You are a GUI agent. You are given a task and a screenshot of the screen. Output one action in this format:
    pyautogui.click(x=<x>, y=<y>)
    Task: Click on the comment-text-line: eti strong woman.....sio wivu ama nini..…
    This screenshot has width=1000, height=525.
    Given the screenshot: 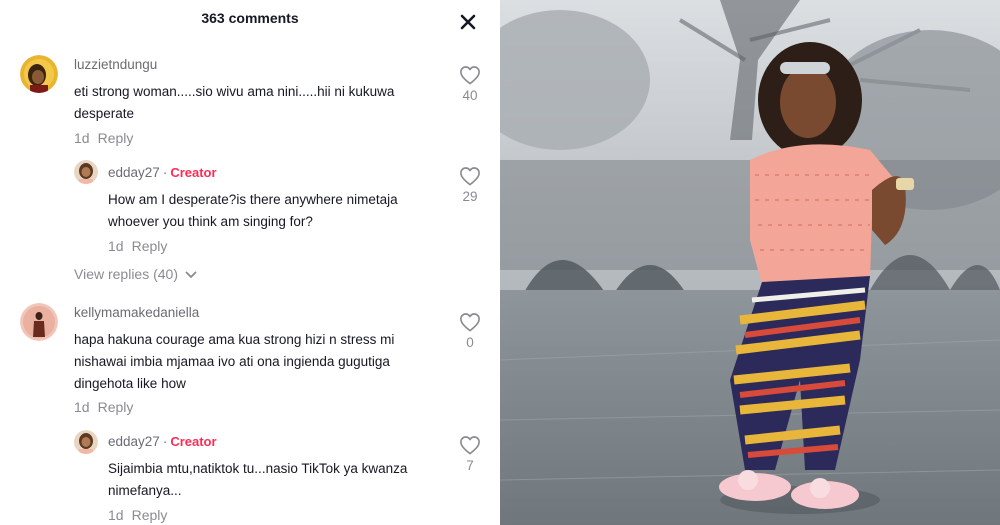 What is the action you would take?
    pyautogui.click(x=234, y=91)
    